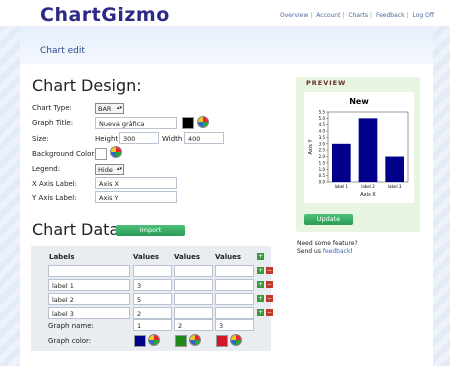  I want to click on y-tick-label: 1.5, so click(322, 162).